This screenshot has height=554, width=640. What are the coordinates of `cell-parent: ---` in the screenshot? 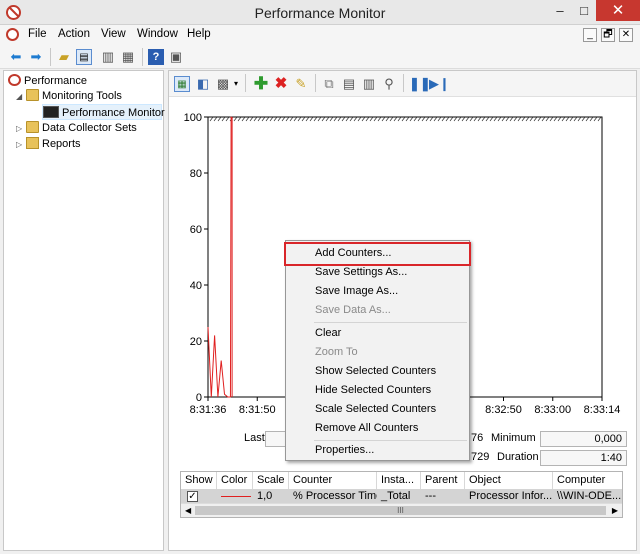 It's located at (430, 496).